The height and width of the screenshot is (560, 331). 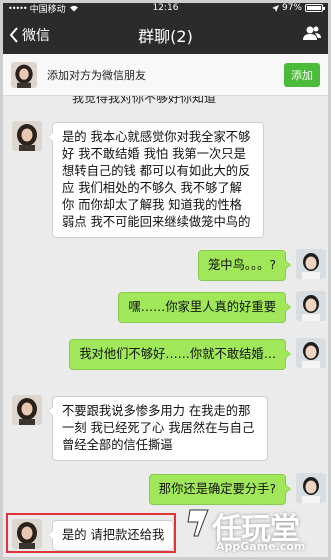 What do you see at coordinates (244, 265) in the screenshot?
I see `chat-bubble: 笼中鸟。。。?` at bounding box center [244, 265].